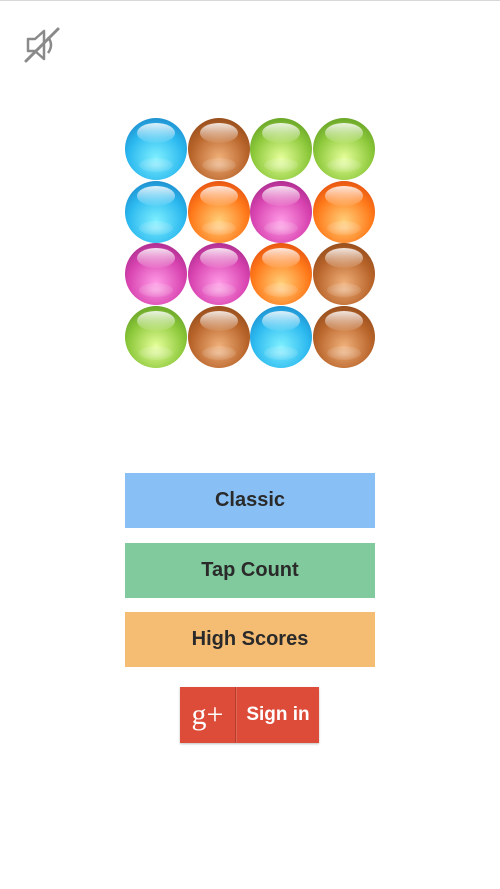 Image resolution: width=500 pixels, height=889 pixels. What do you see at coordinates (250, 500) in the screenshot?
I see `classic-mode-button: Classic` at bounding box center [250, 500].